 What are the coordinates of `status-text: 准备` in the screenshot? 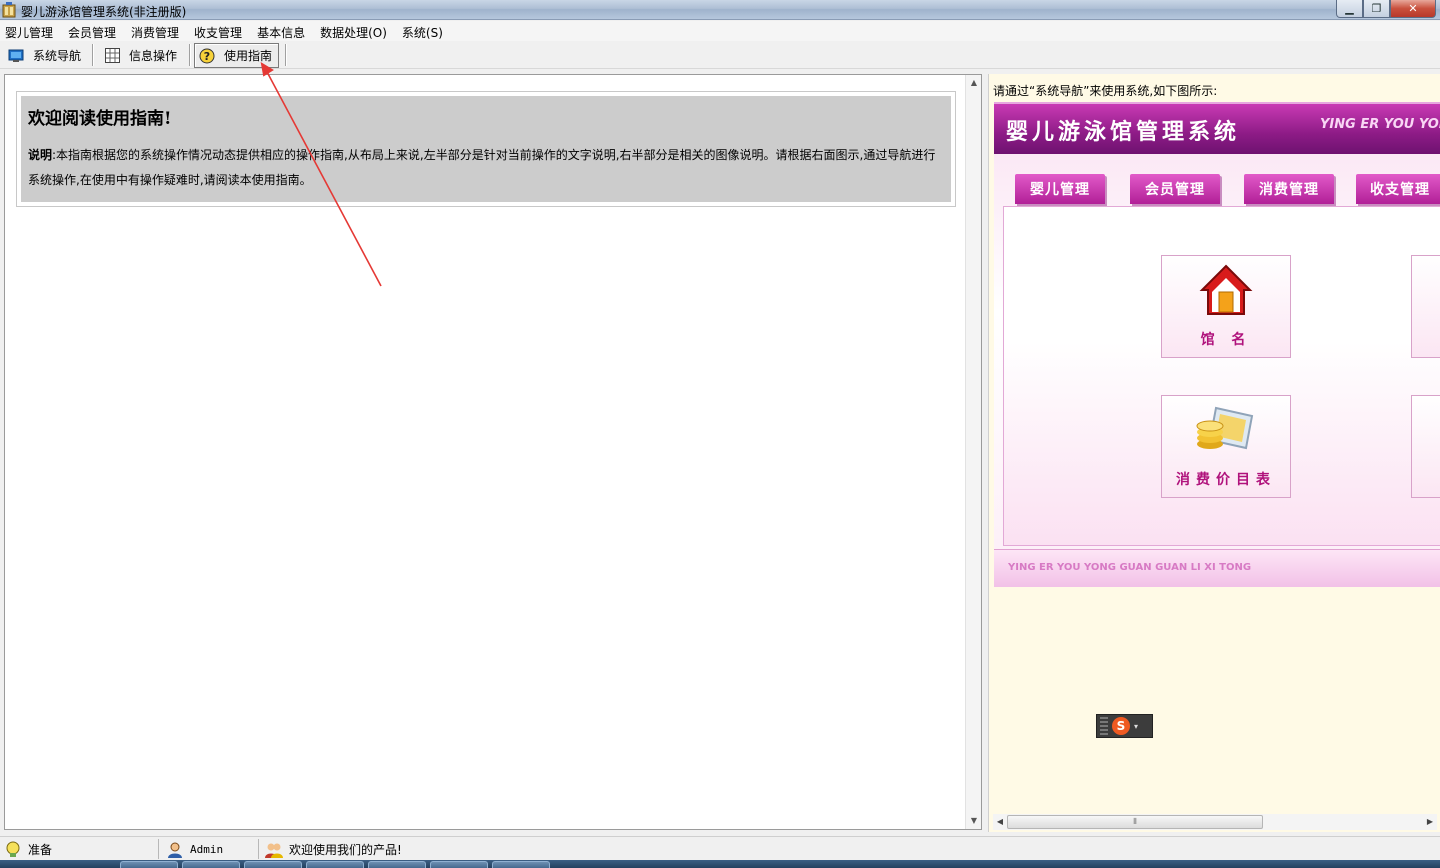 It's located at (40, 850).